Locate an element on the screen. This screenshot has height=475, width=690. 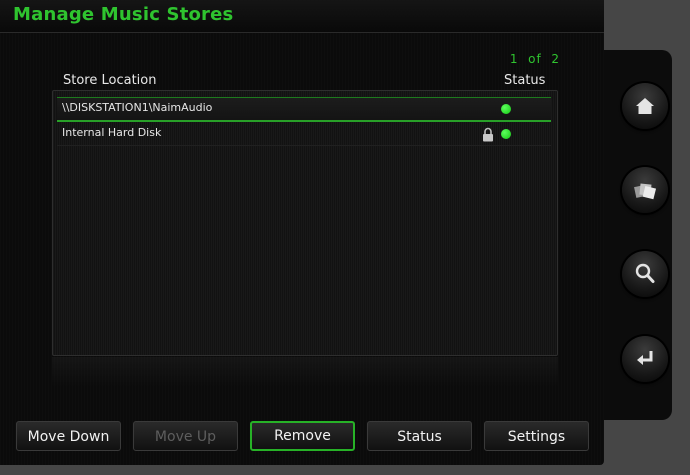
search-button is located at coordinates (645, 274).